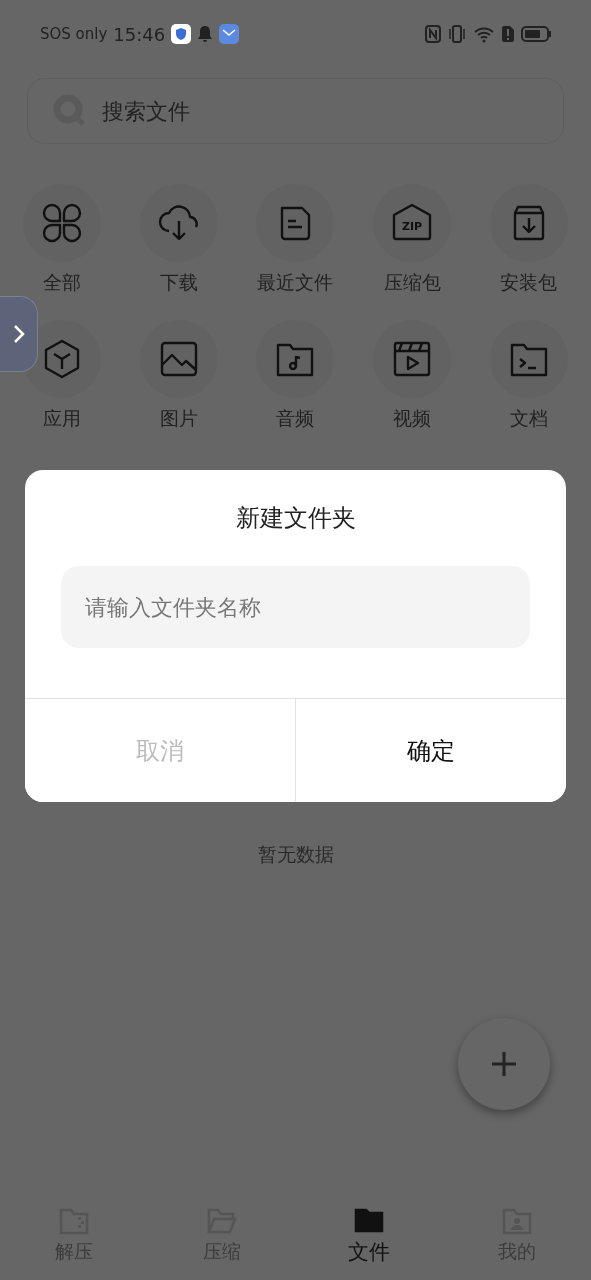 Image resolution: width=591 pixels, height=1280 pixels. What do you see at coordinates (179, 376) in the screenshot?
I see `category-item: 图片` at bounding box center [179, 376].